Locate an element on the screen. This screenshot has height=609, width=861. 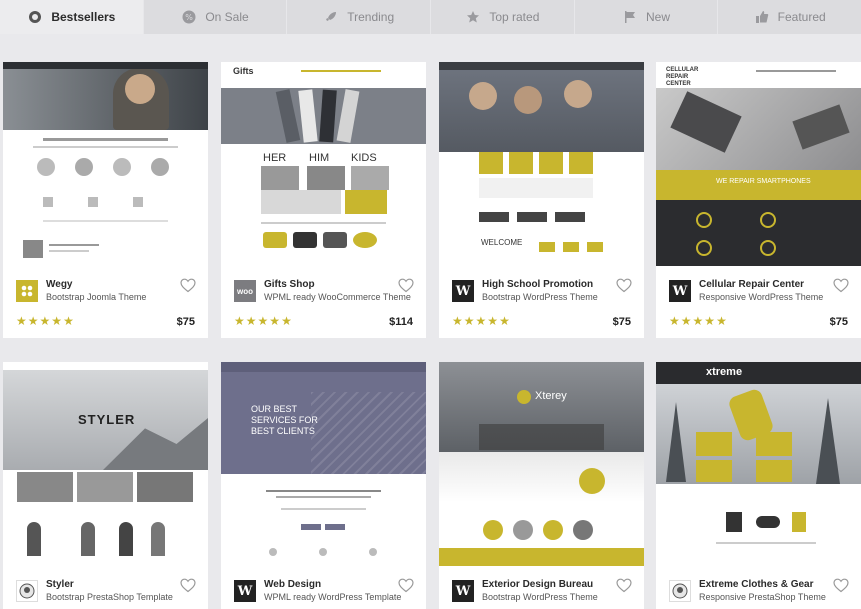
card-title: Web Design is located at coordinates (292, 584).